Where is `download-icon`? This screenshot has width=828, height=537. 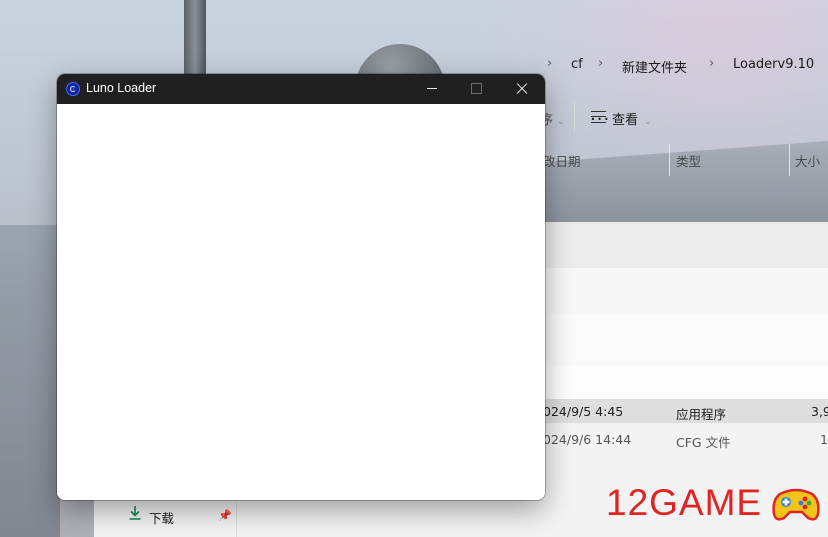 download-icon is located at coordinates (135, 513).